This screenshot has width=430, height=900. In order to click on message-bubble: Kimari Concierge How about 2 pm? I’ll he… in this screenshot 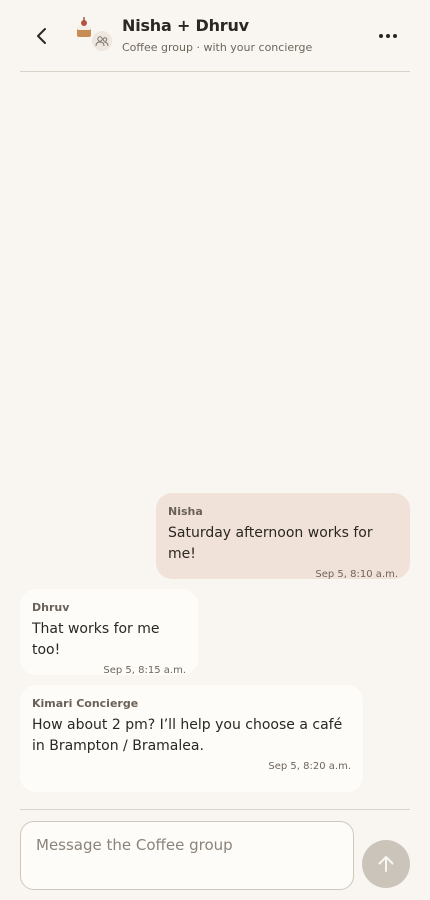, I will do `click(191, 738)`.